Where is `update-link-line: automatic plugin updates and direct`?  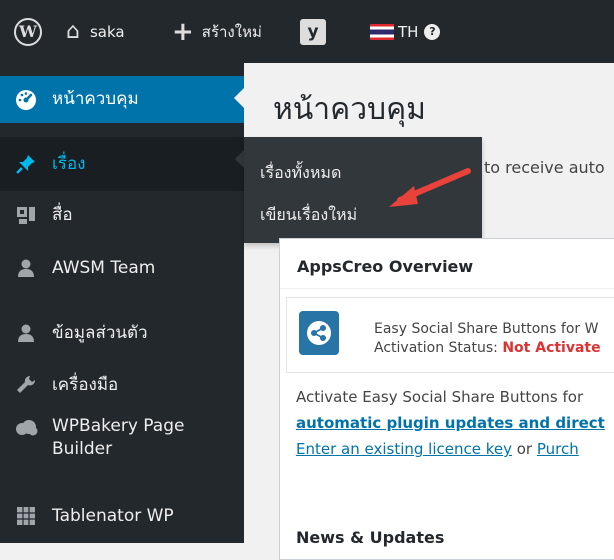 update-link-line: automatic plugin updates and direct is located at coordinates (450, 423).